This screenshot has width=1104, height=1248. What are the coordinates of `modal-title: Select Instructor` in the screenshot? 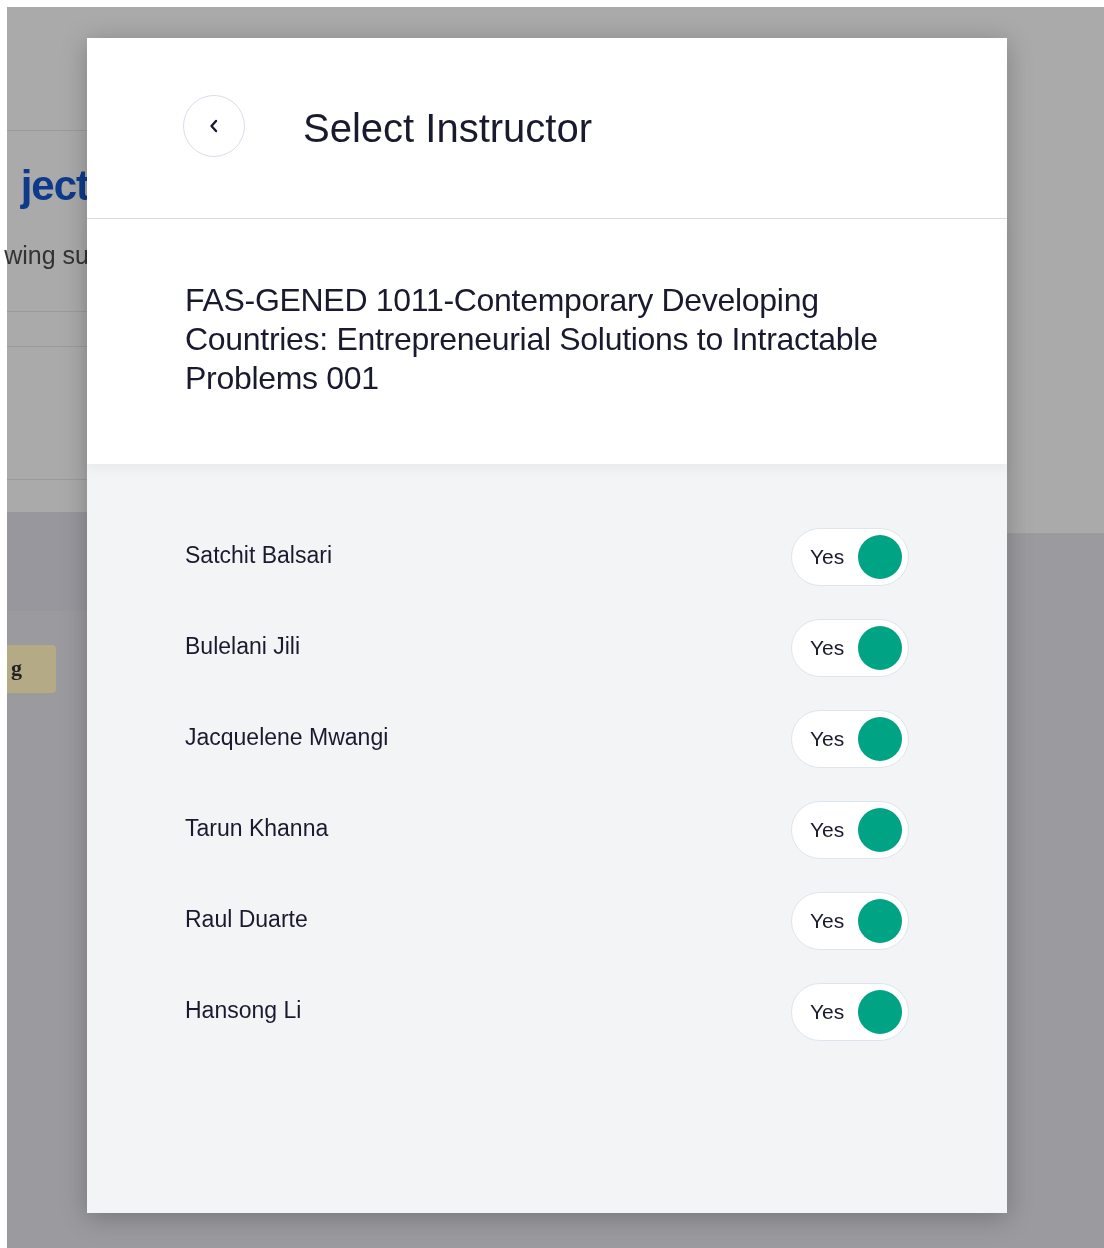 It's located at (447, 128).